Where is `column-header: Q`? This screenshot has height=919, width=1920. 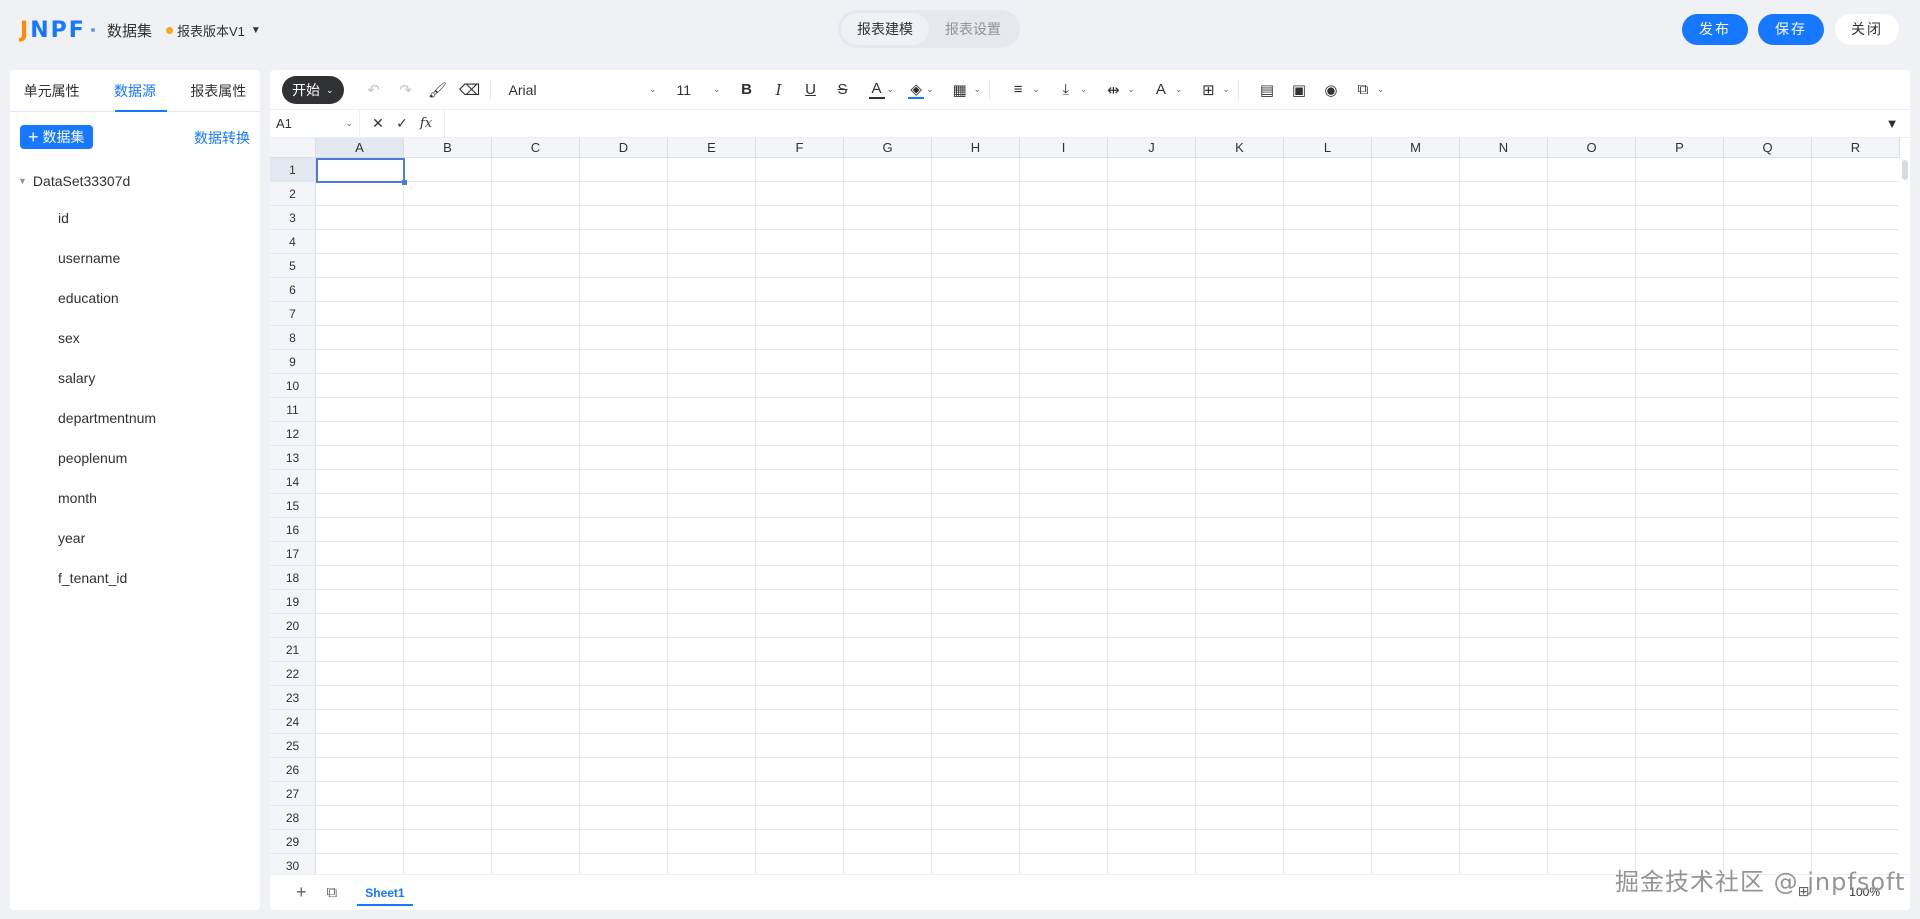
column-header: Q is located at coordinates (1768, 148).